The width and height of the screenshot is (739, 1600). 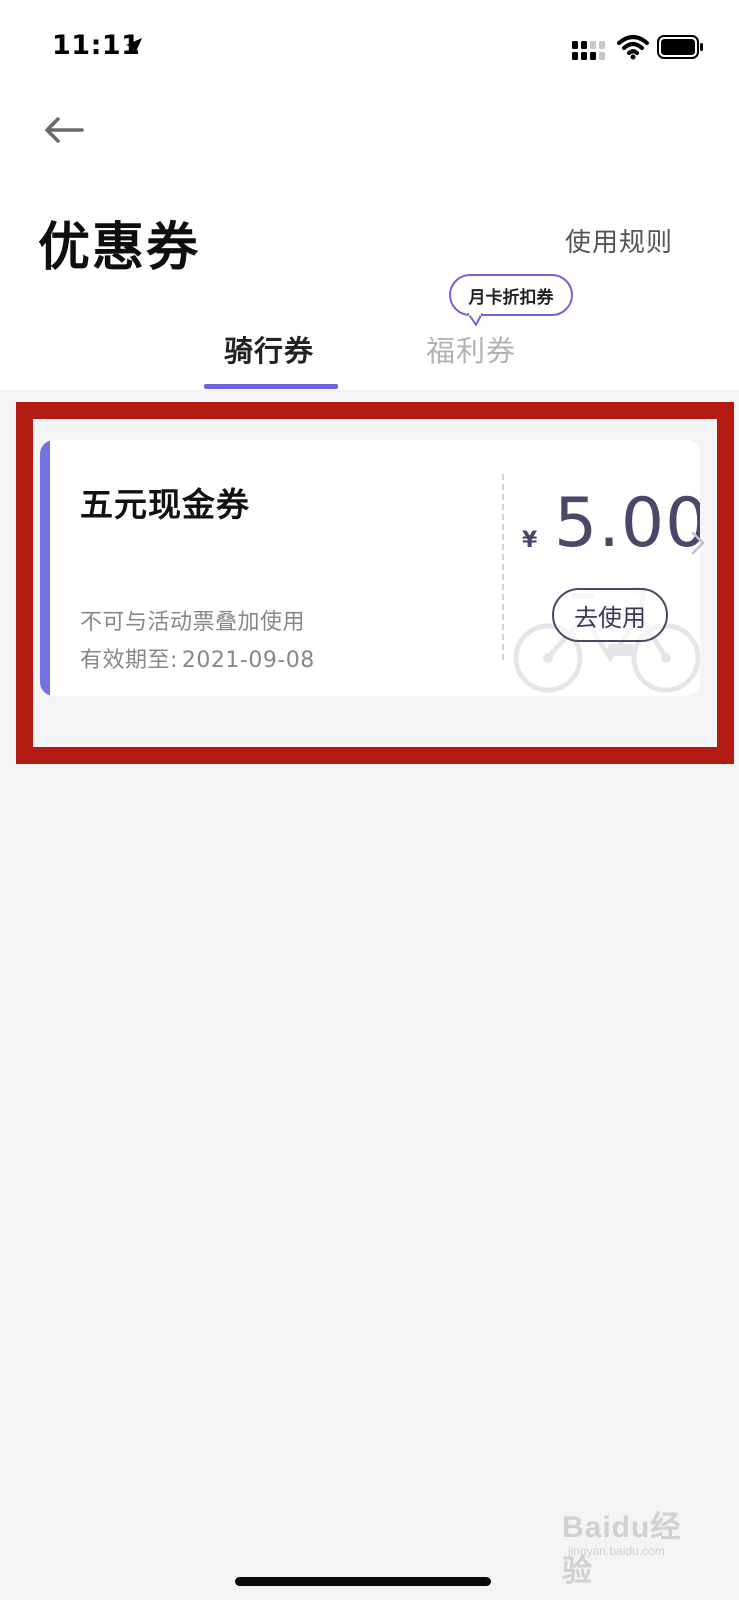 I want to click on card-accent-bar, so click(x=45, y=568).